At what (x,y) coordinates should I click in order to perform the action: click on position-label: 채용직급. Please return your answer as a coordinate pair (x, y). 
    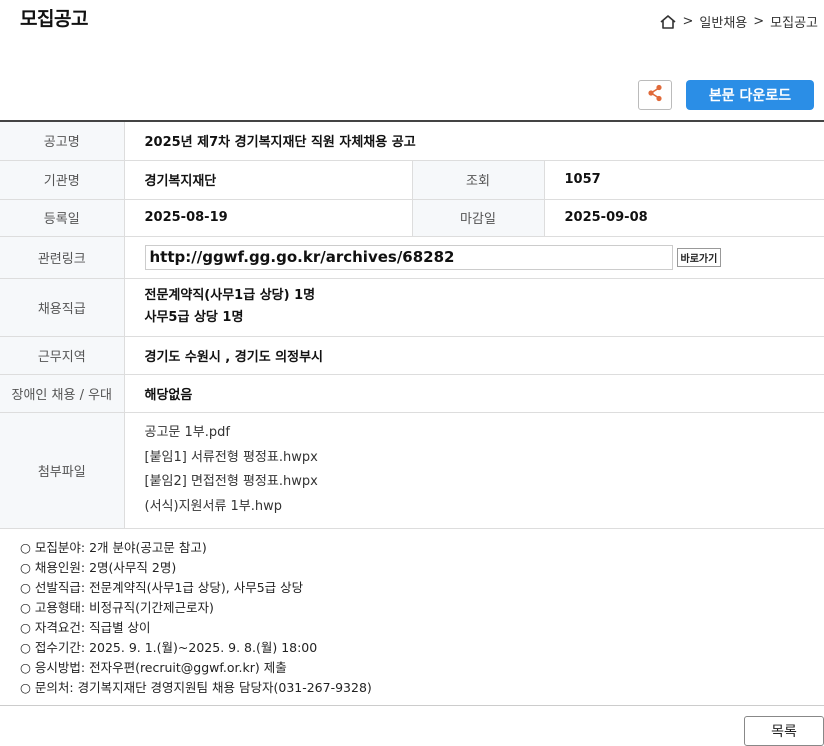
    Looking at the image, I should click on (62, 307).